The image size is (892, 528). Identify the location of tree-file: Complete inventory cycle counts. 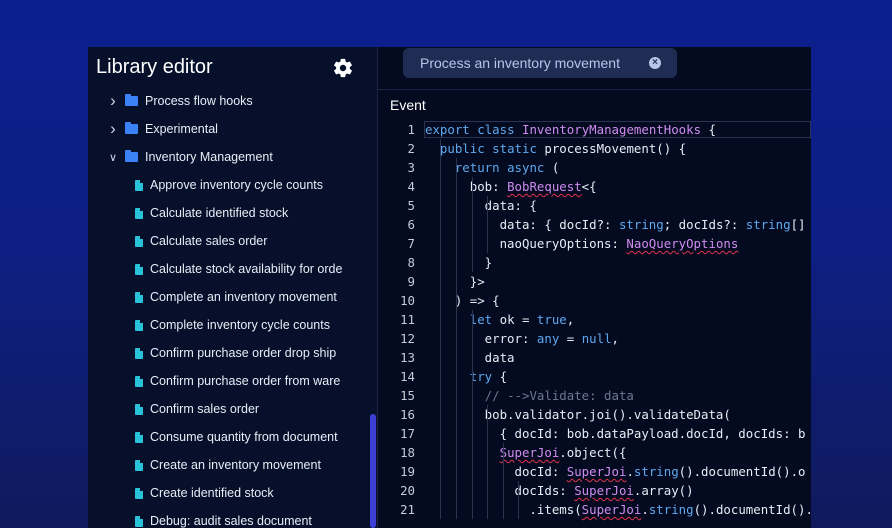
(239, 325).